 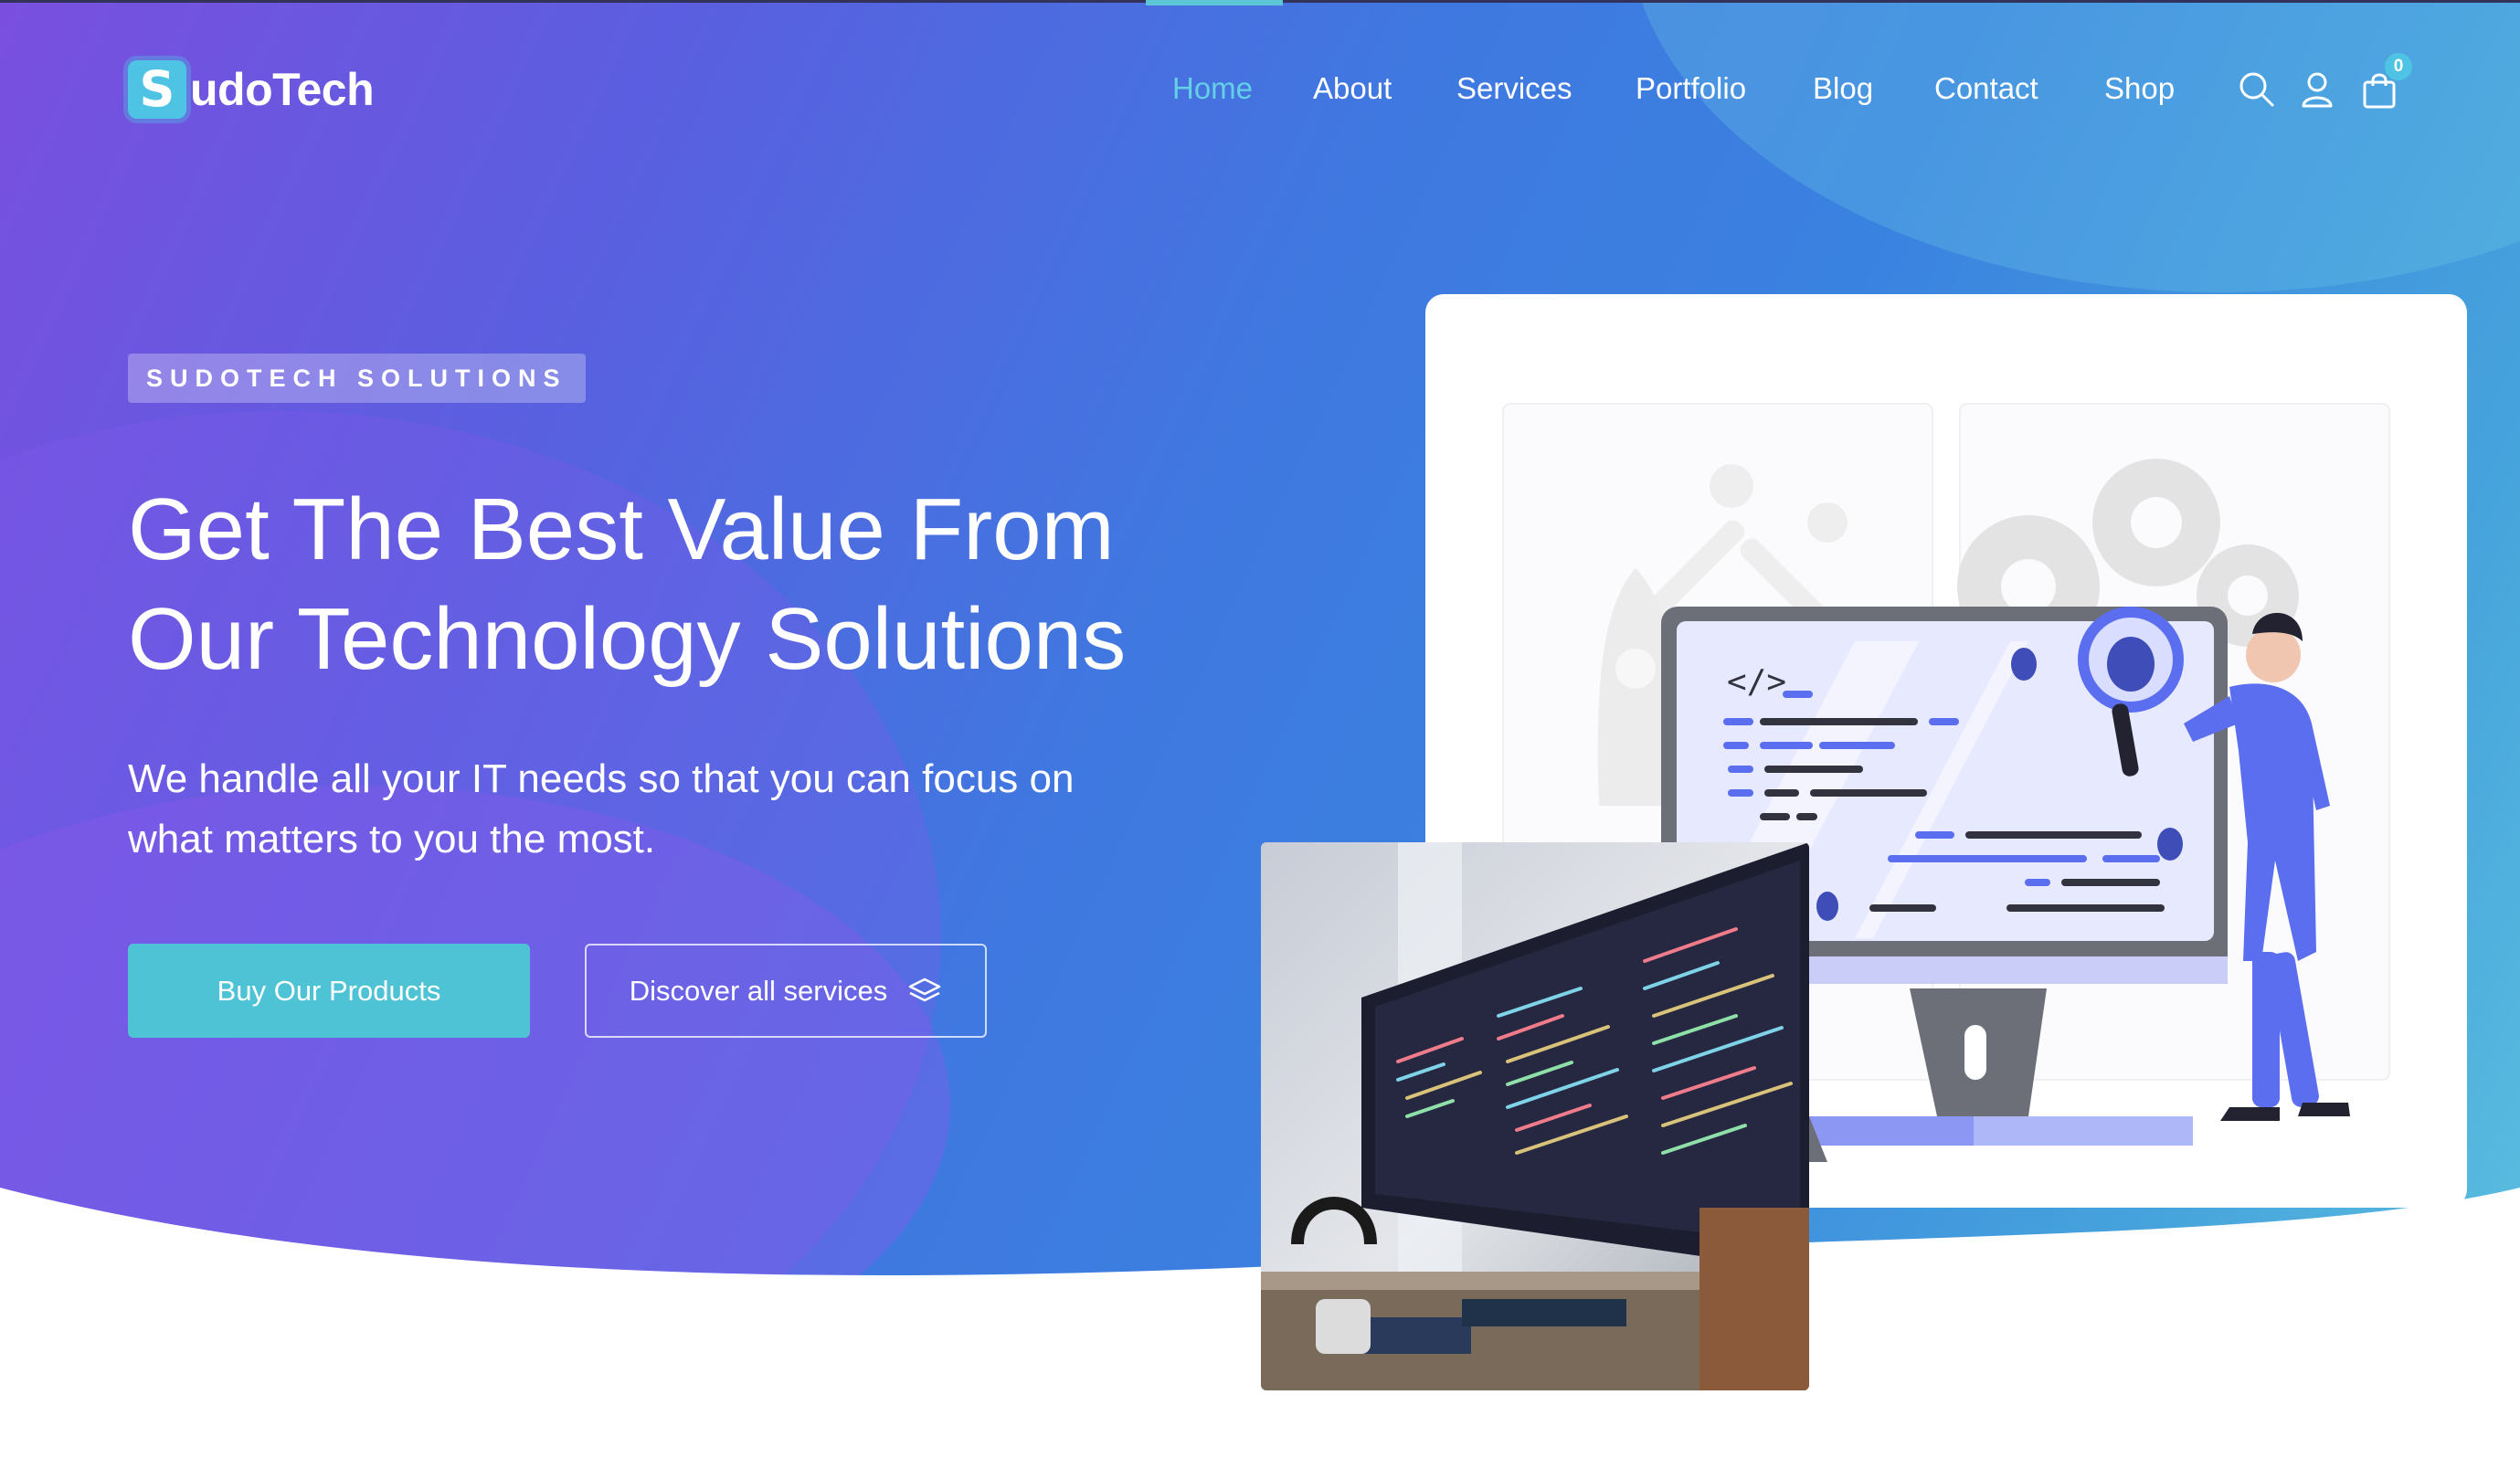 I want to click on layers-icon, so click(x=925, y=989).